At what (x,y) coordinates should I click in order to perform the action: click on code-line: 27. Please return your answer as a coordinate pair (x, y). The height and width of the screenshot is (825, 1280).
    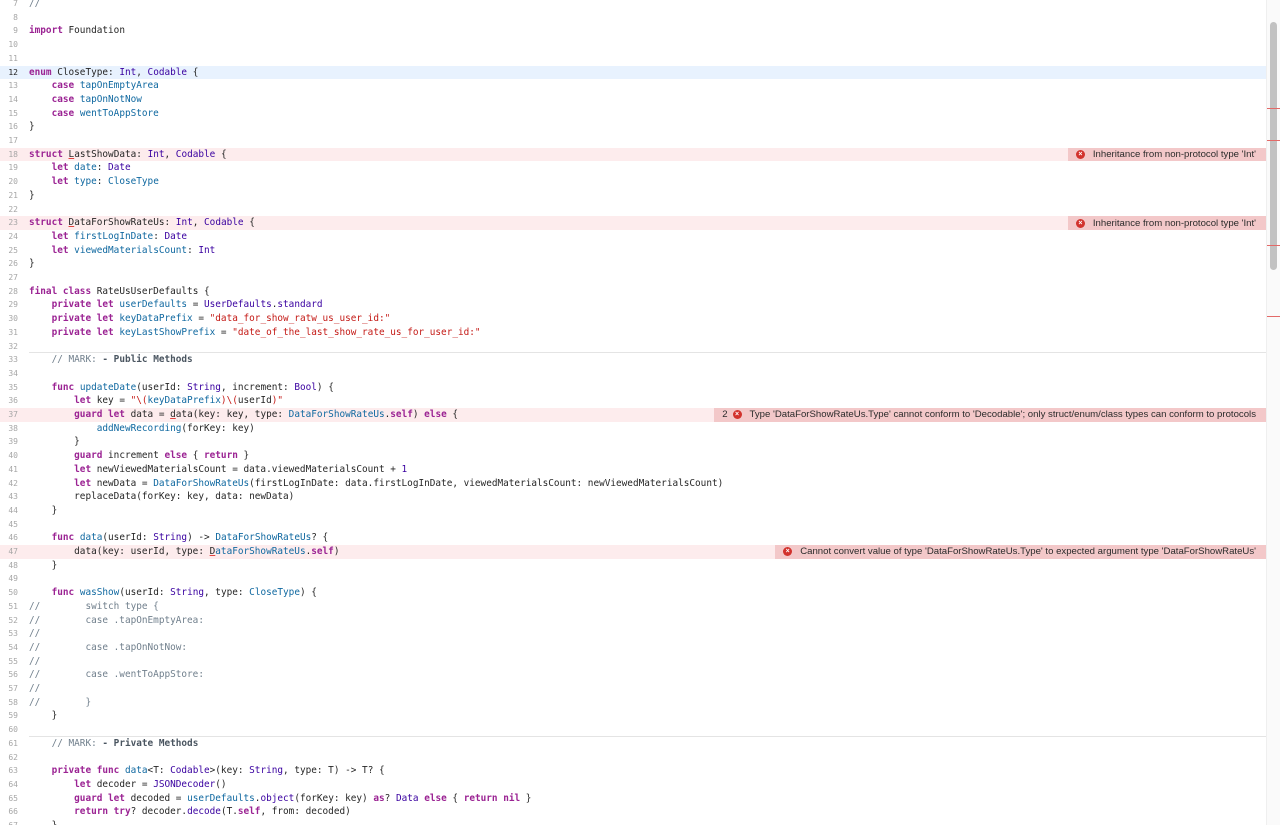
    Looking at the image, I should click on (633, 278).